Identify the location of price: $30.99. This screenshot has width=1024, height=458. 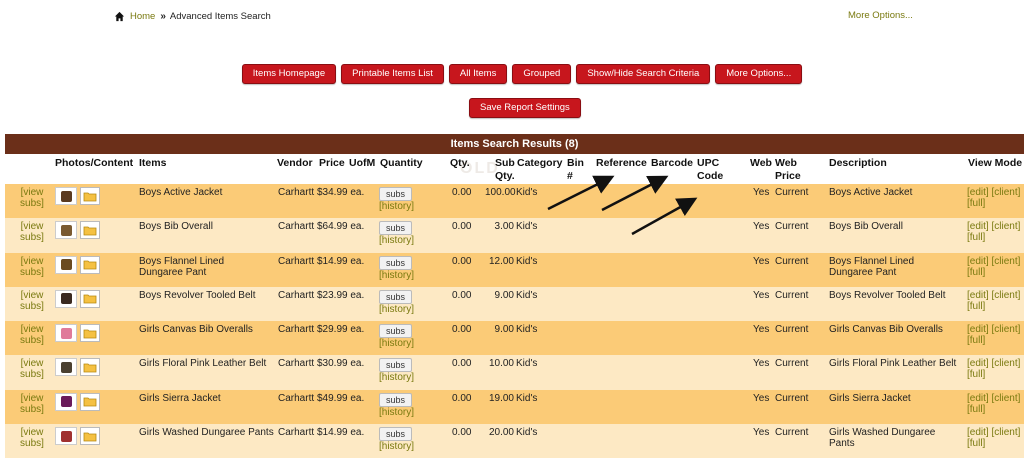
(332, 364).